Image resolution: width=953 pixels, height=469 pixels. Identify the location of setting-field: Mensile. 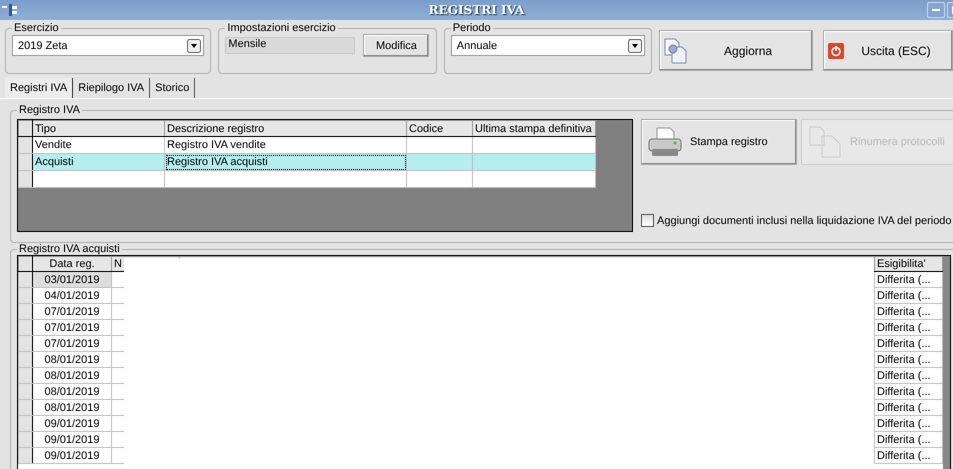
(290, 45).